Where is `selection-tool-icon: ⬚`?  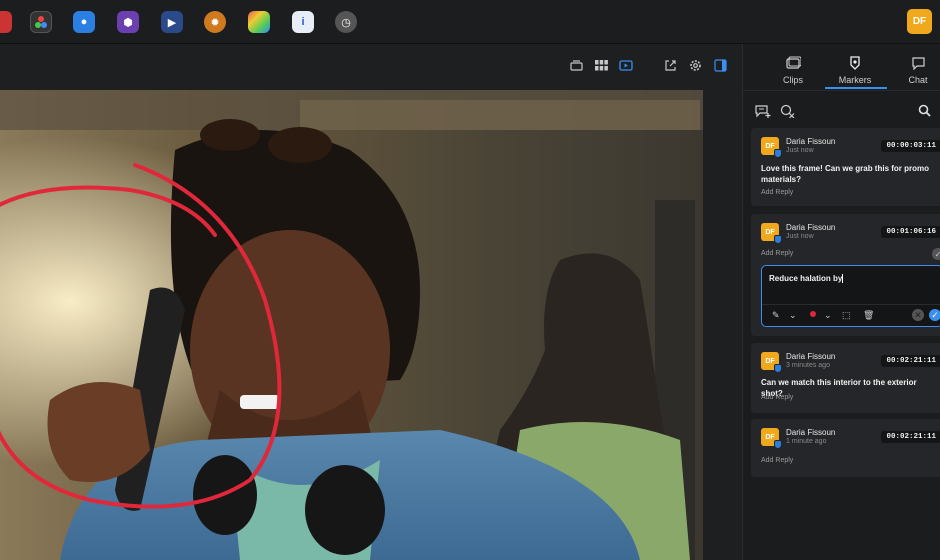 selection-tool-icon: ⬚ is located at coordinates (846, 315).